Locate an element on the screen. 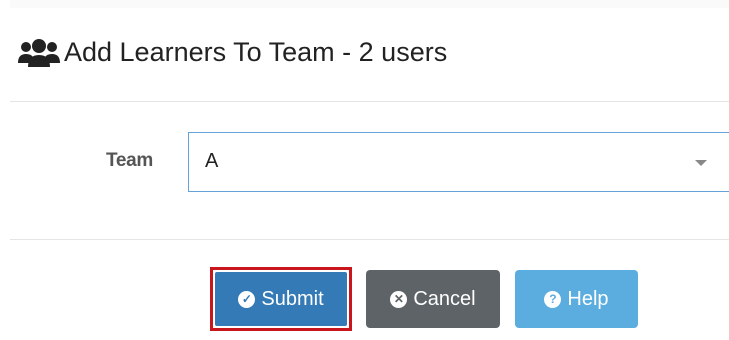  team-label: Team is located at coordinates (130, 160).